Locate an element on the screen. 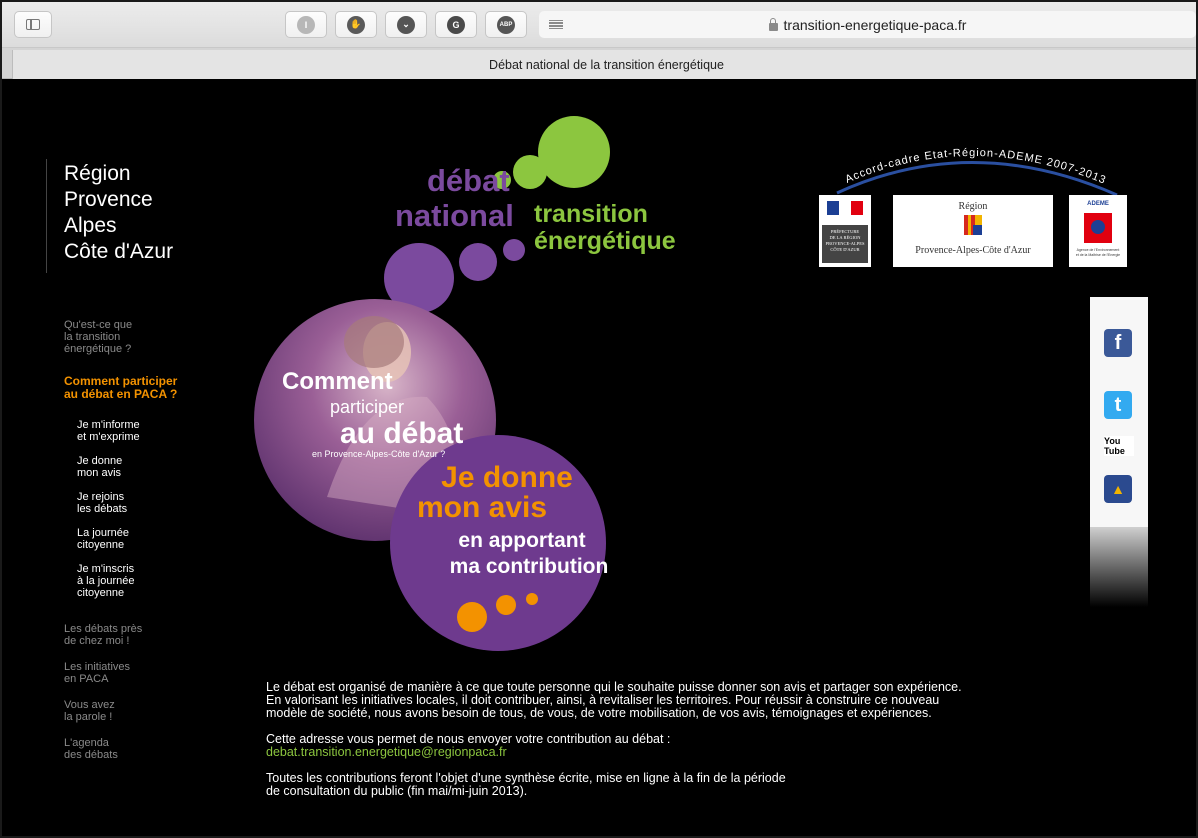  youtube-icon: You Tube is located at coordinates (1119, 446).